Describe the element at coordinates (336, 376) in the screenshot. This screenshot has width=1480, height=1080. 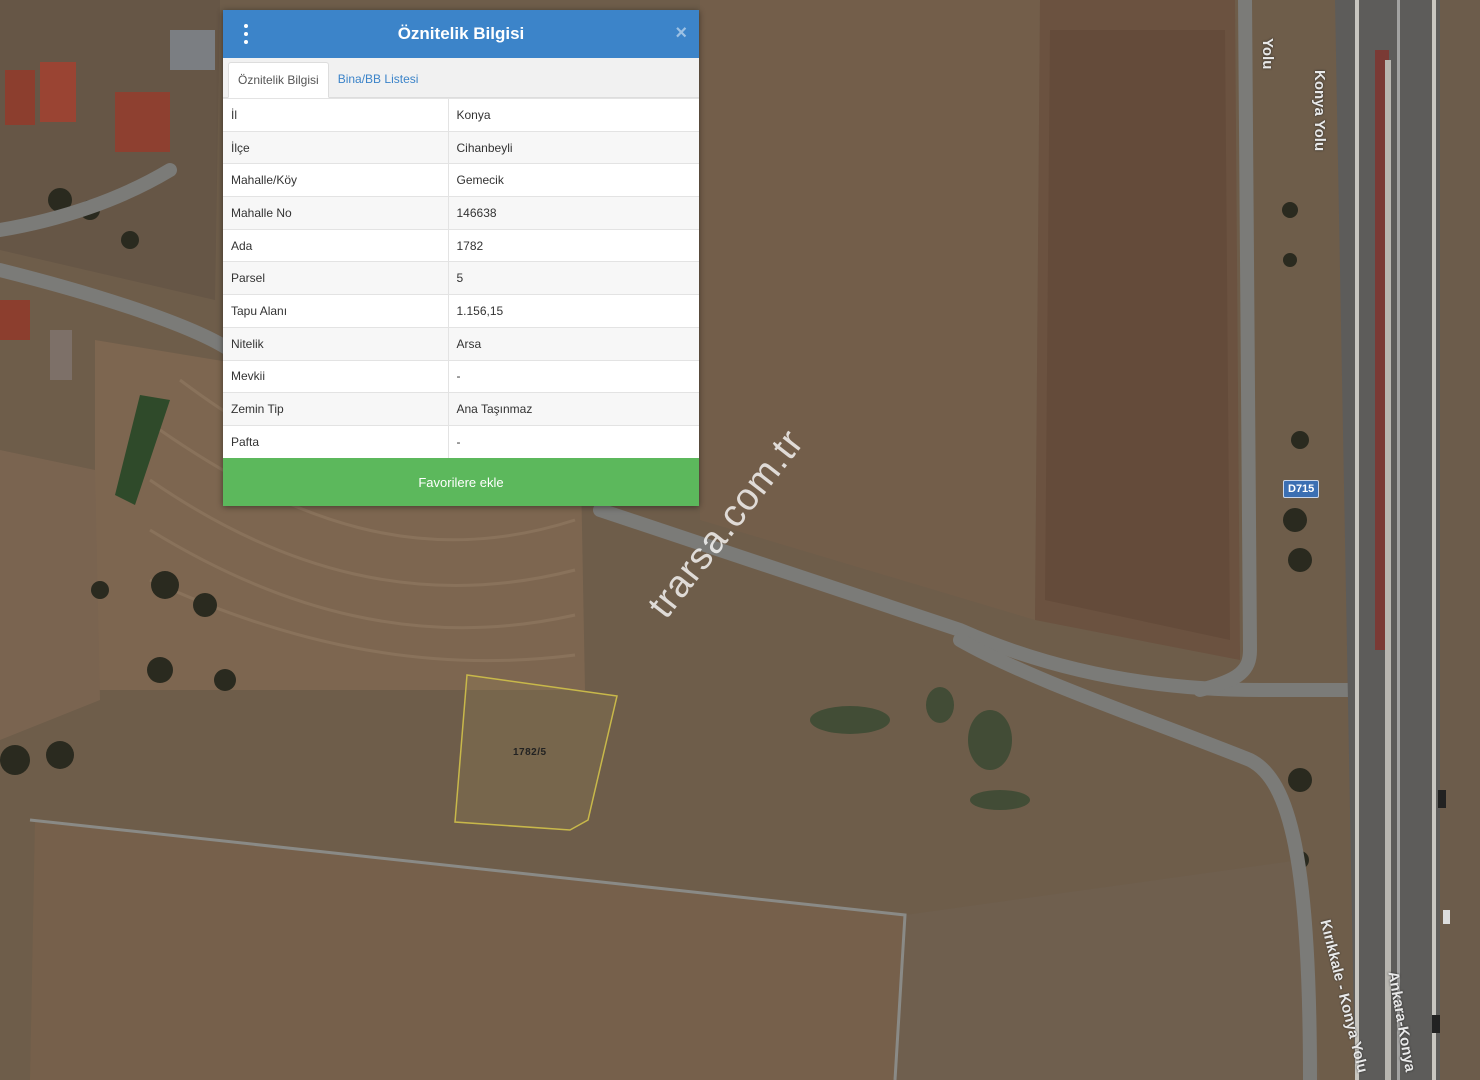
I see `row-key: Mevkii` at that location.